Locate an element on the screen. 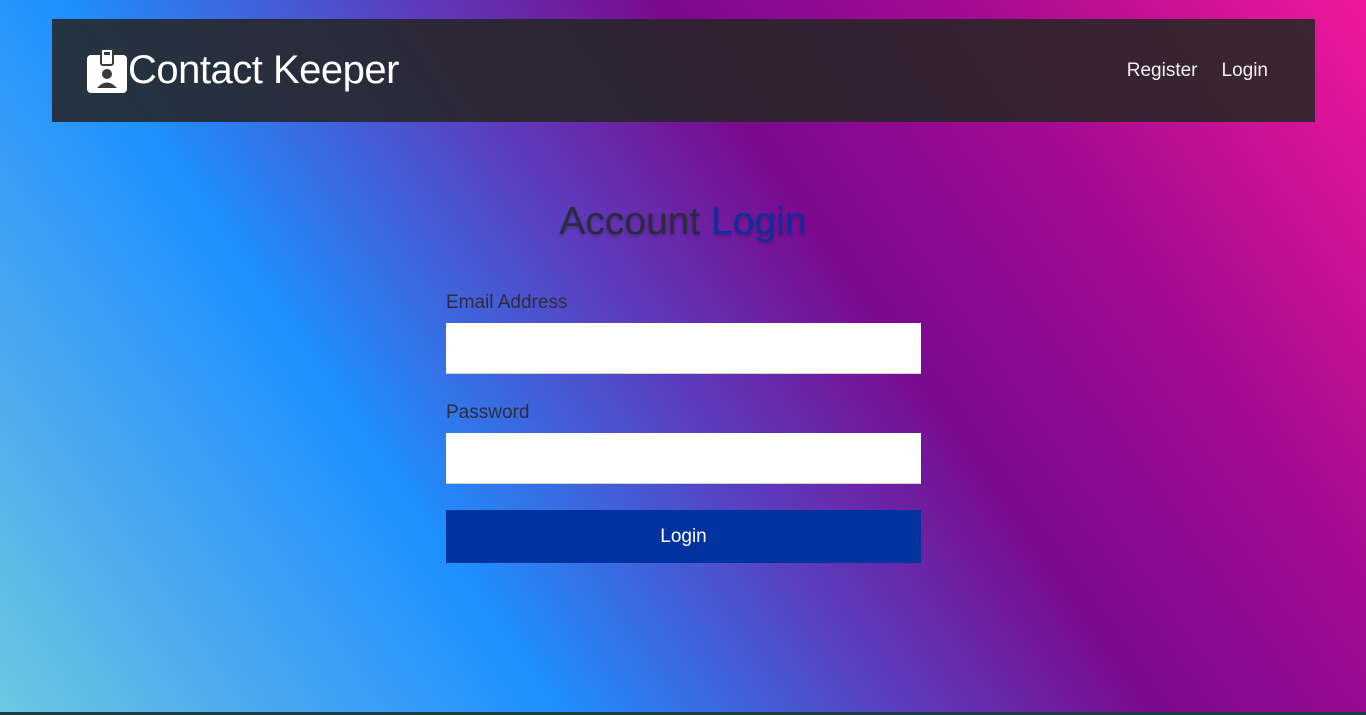 This screenshot has width=1366, height=715. page-title-part1: Account is located at coordinates (630, 221).